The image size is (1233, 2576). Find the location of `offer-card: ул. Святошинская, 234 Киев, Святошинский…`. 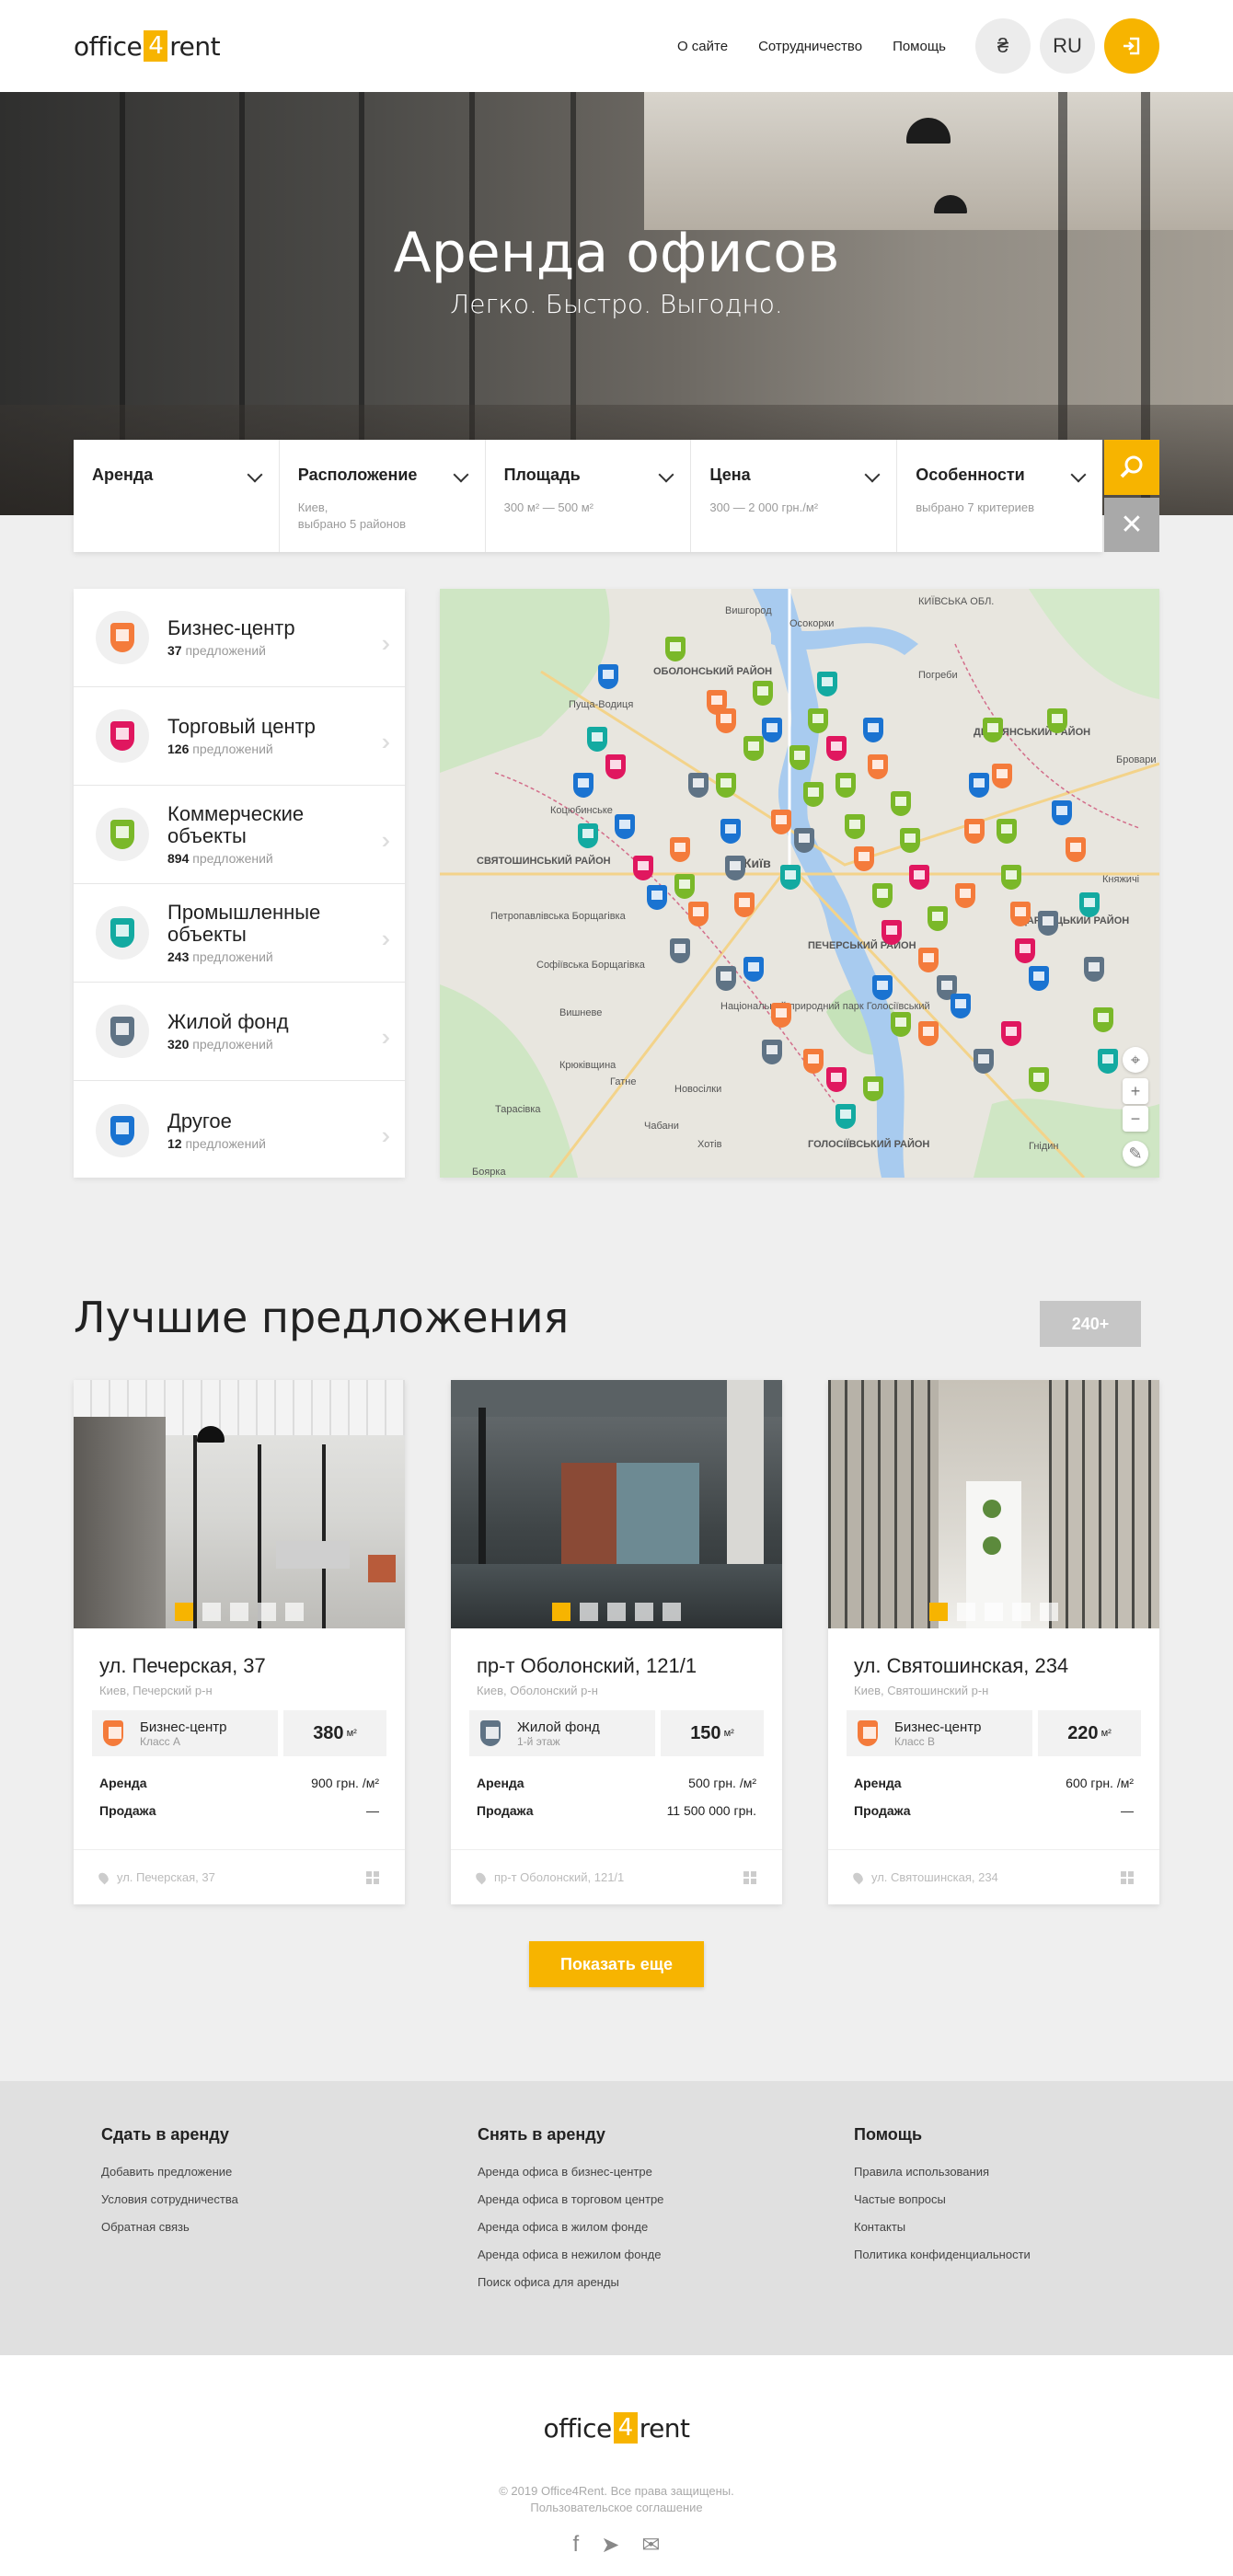

offer-card: ул. Святошинская, 234 Киев, Святошинский… is located at coordinates (994, 1642).